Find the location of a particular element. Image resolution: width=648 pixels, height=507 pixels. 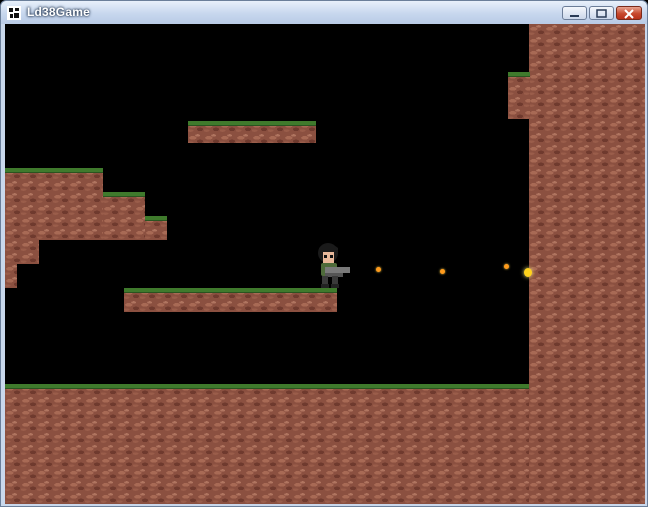

left-cliff is located at coordinates (54, 204).